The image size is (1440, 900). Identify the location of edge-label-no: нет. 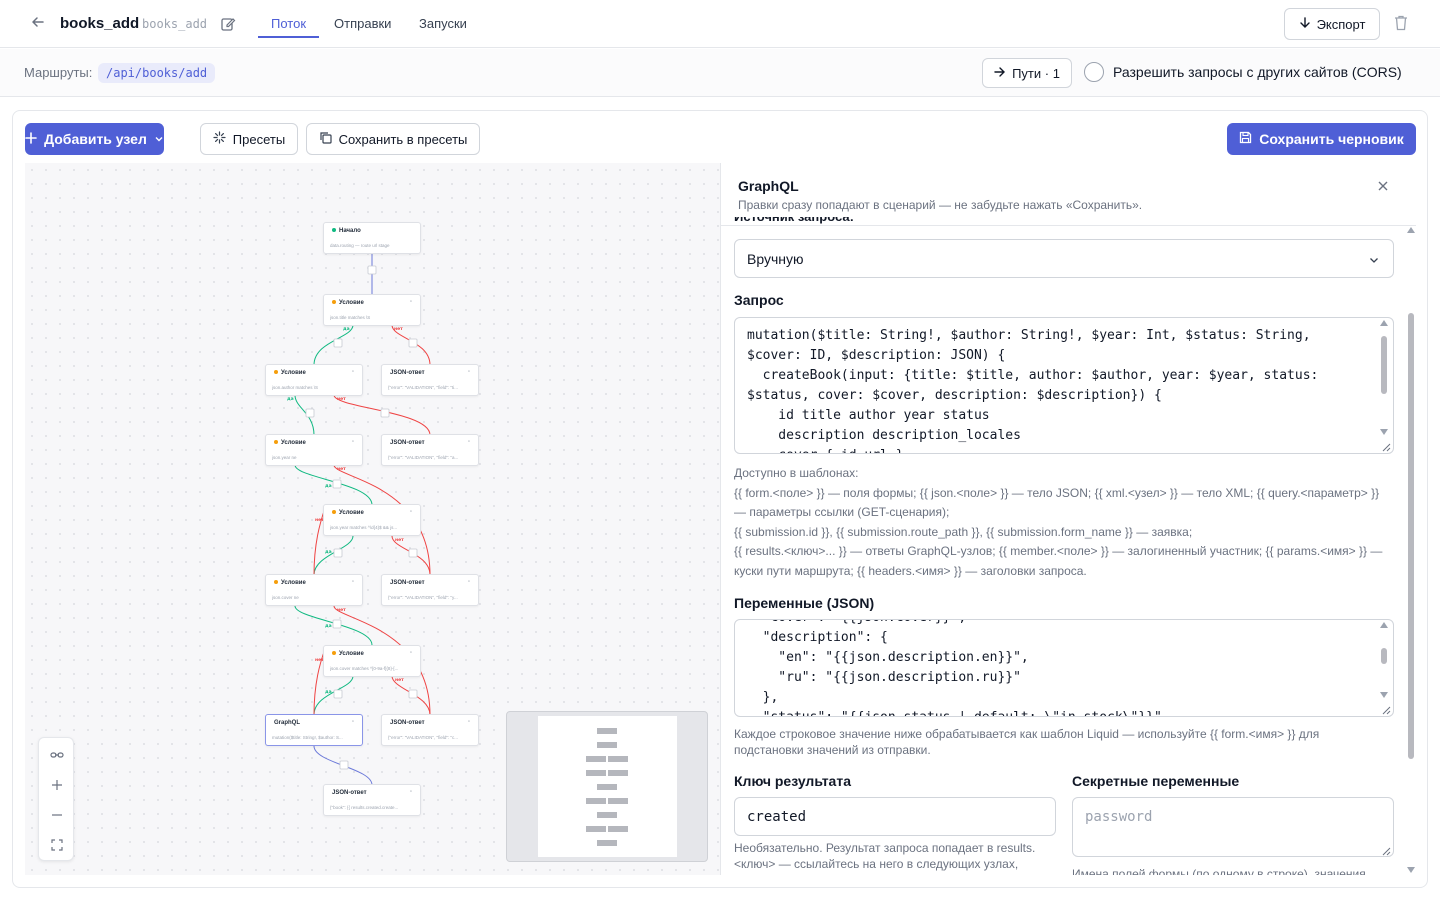
(398, 329).